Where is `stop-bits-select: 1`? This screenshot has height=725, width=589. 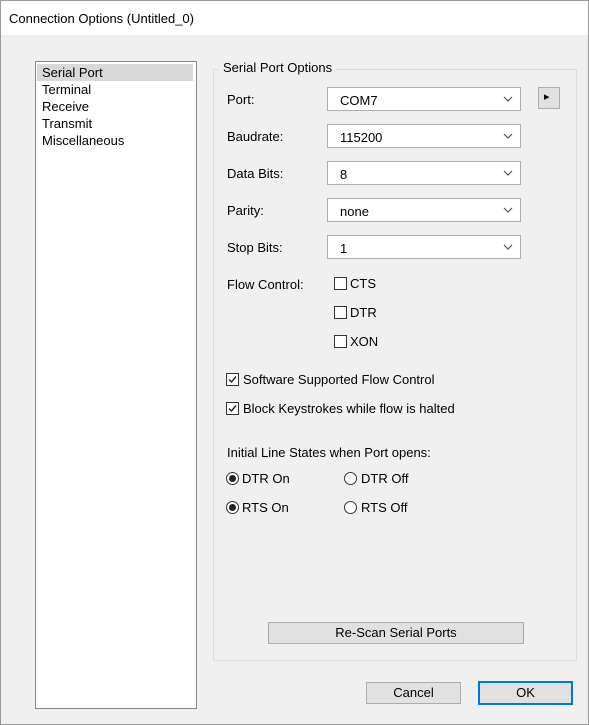 stop-bits-select: 1 is located at coordinates (424, 247).